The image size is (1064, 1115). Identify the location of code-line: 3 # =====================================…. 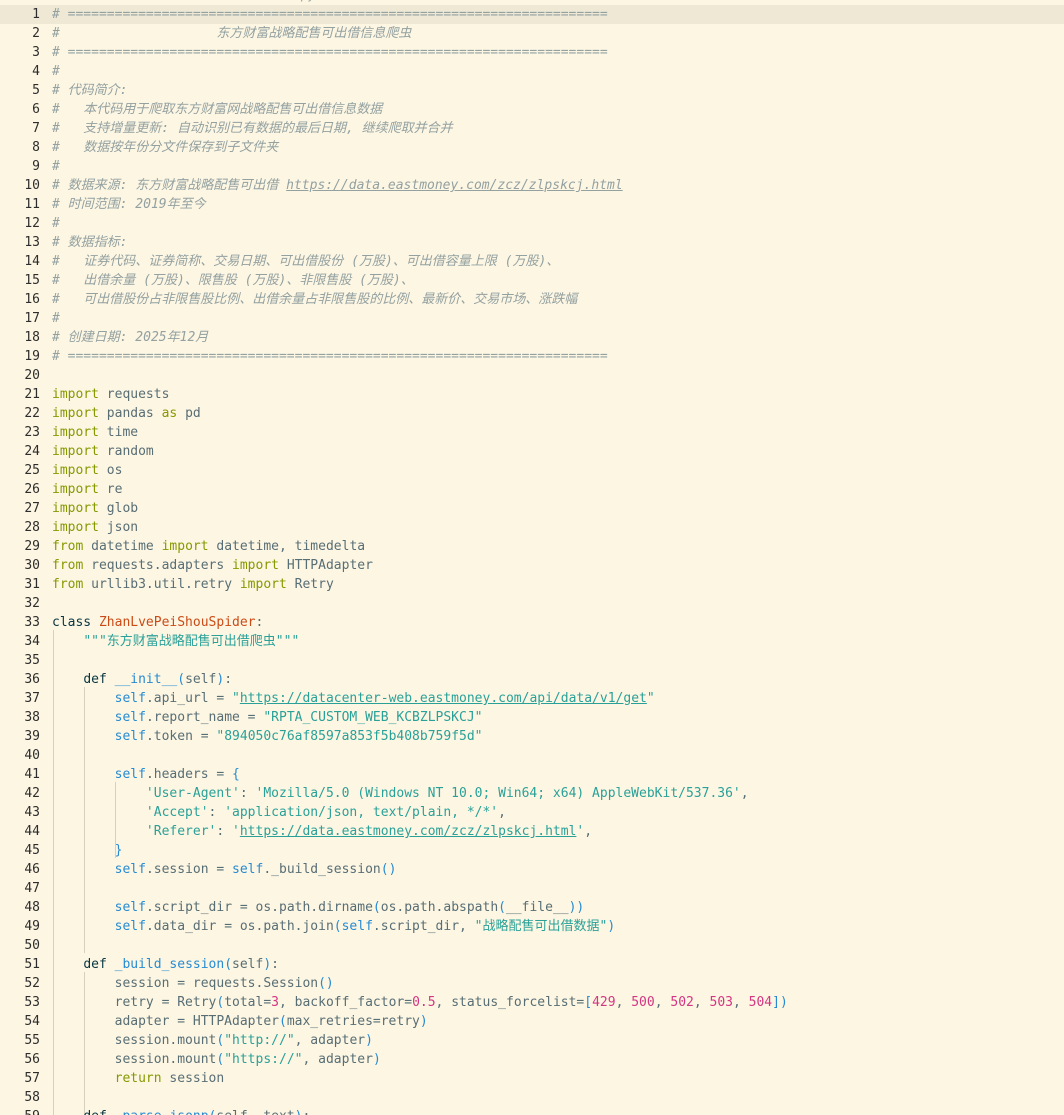
(532, 52).